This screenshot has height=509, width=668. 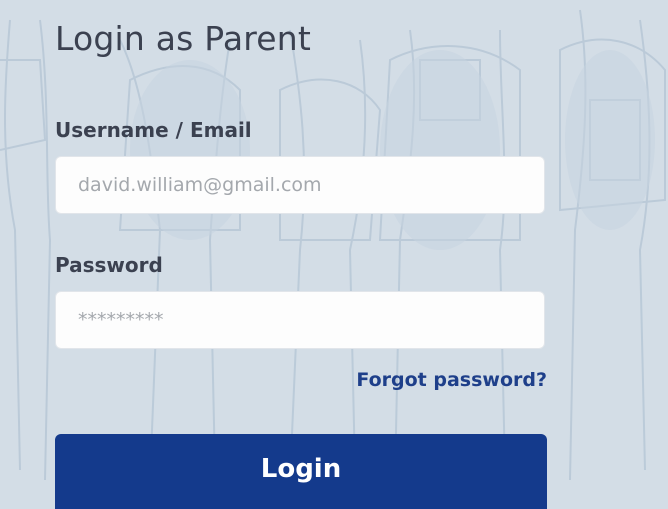 I want to click on password-label: Password, so click(x=109, y=265).